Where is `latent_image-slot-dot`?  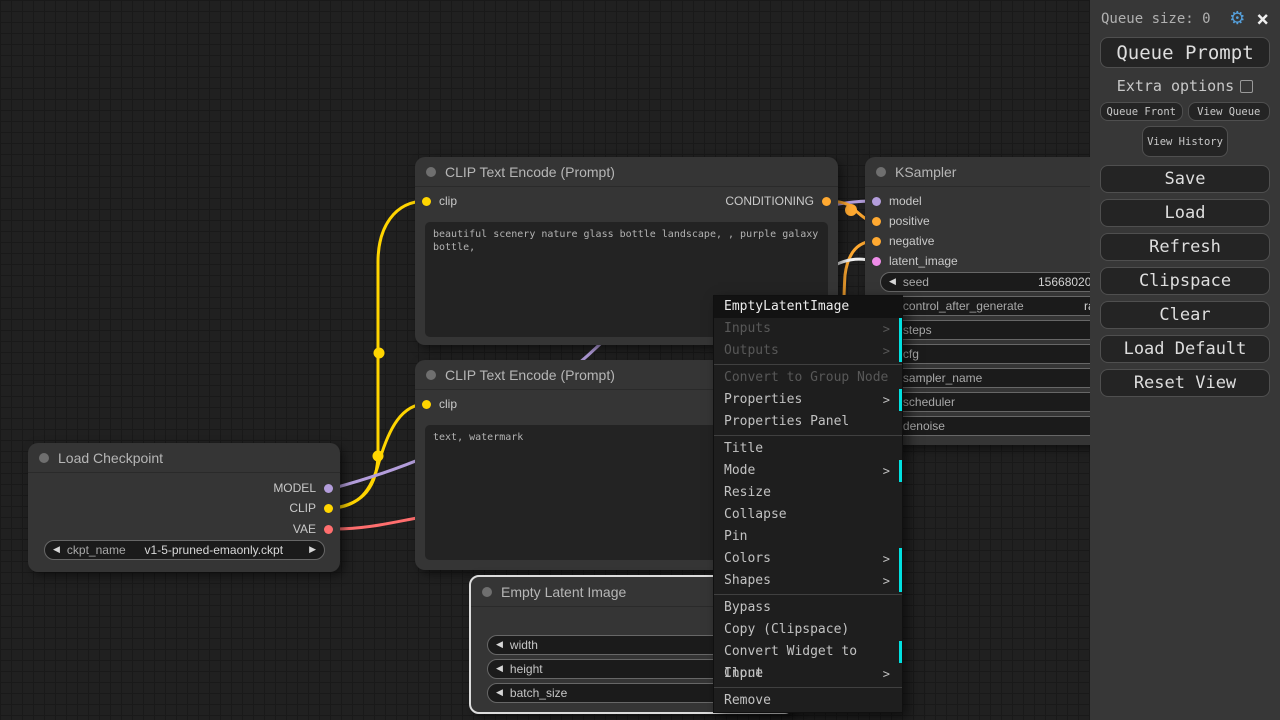
latent_image-slot-dot is located at coordinates (876, 261).